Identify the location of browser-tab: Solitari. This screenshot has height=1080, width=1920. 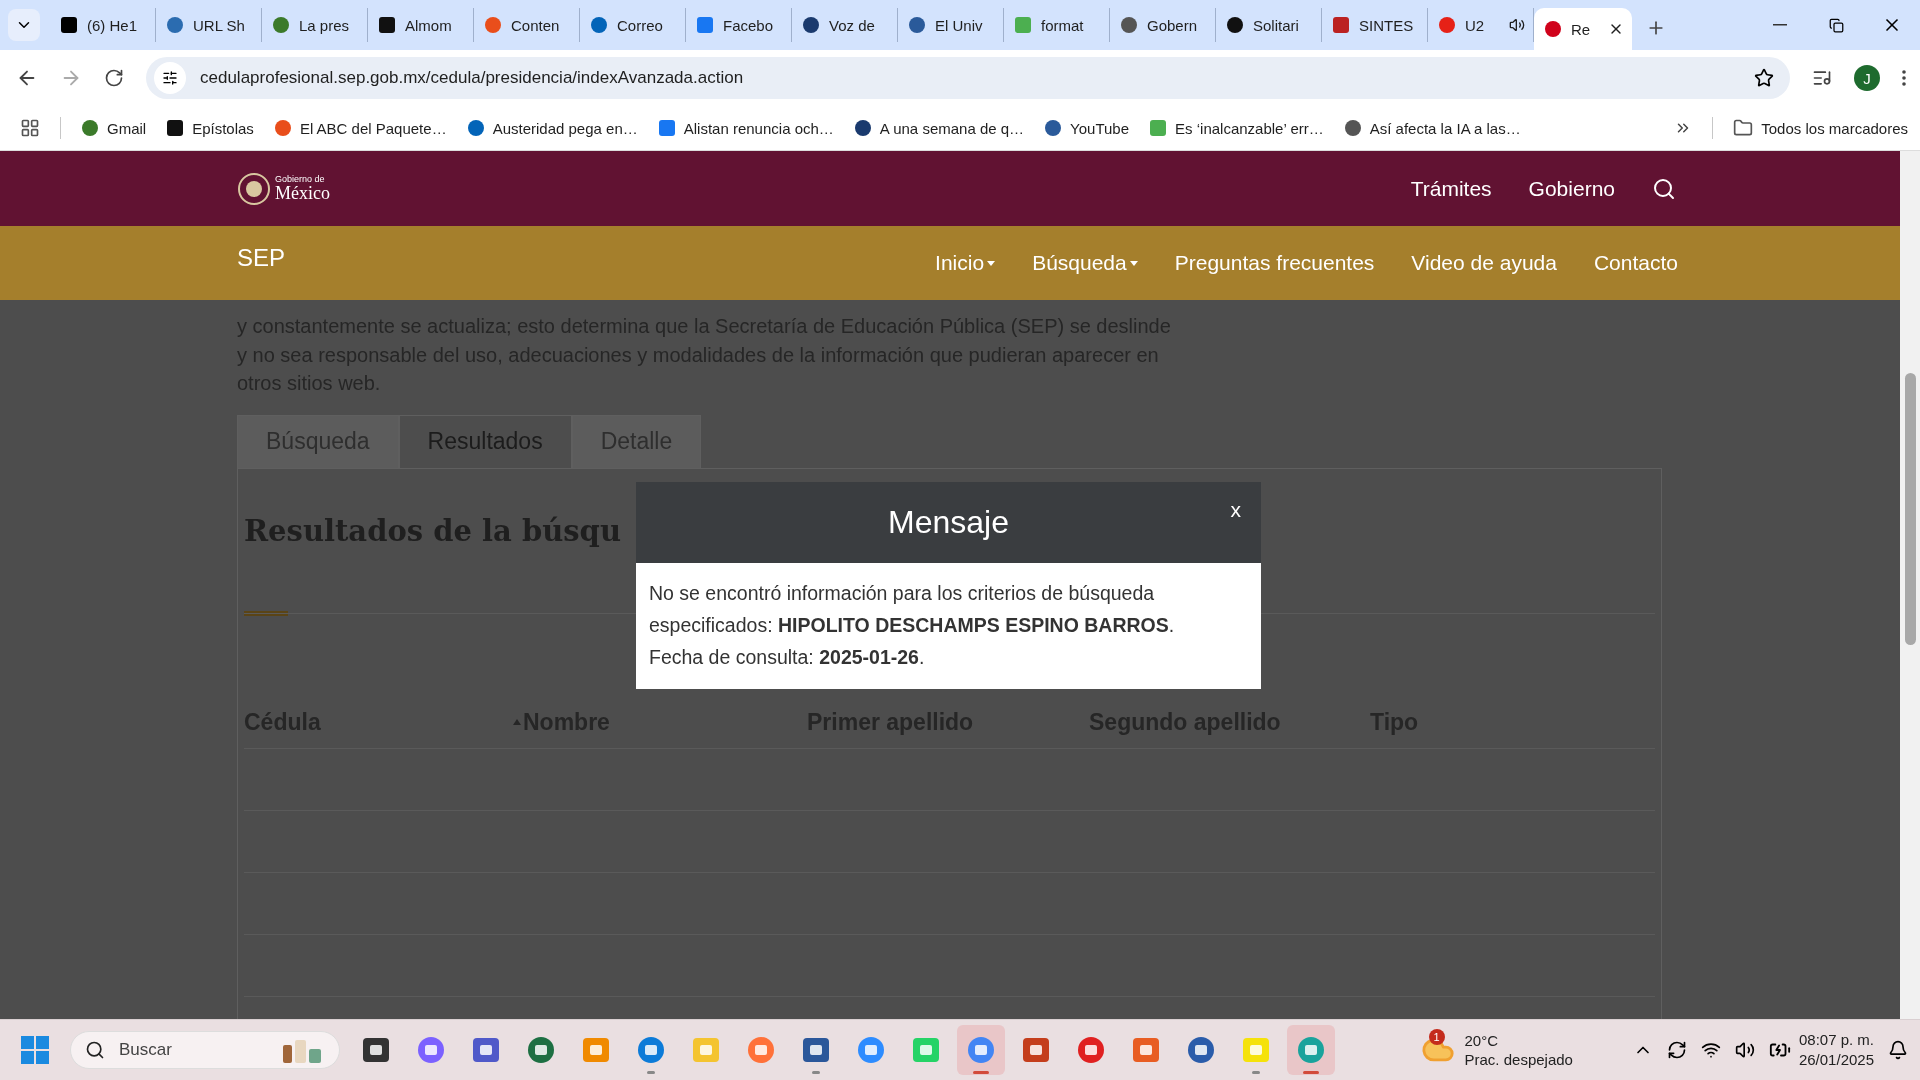
(1269, 25).